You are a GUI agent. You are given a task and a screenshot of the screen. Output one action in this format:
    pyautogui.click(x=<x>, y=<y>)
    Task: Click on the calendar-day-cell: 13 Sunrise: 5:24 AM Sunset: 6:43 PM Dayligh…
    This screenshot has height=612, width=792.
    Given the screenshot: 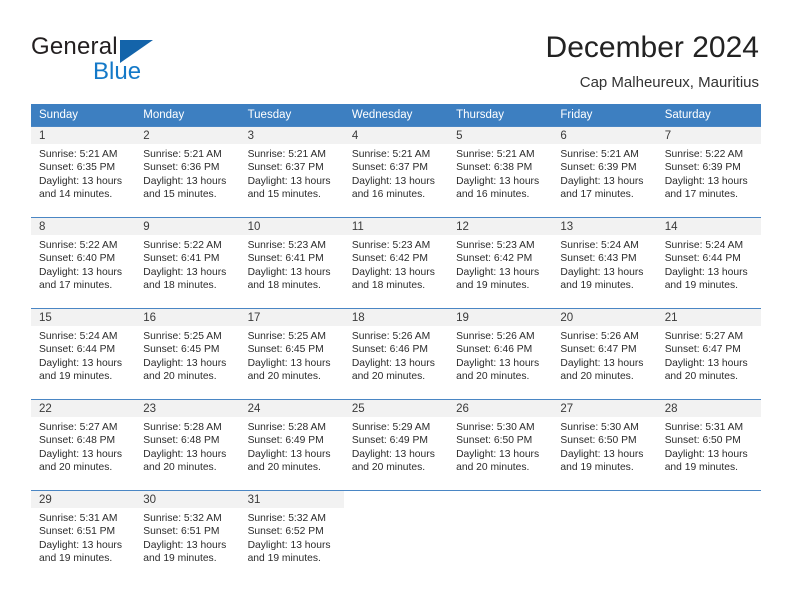 What is the action you would take?
    pyautogui.click(x=604, y=263)
    